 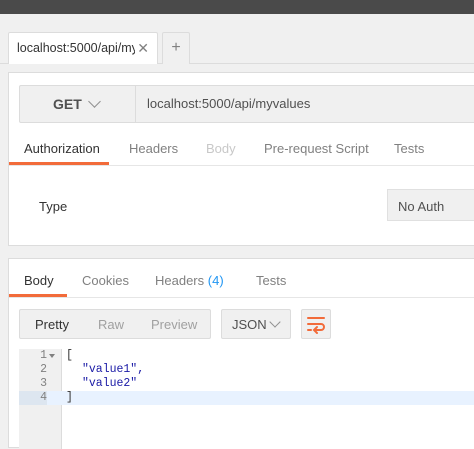 What do you see at coordinates (62, 148) in the screenshot?
I see `tab-authorization: Authorization` at bounding box center [62, 148].